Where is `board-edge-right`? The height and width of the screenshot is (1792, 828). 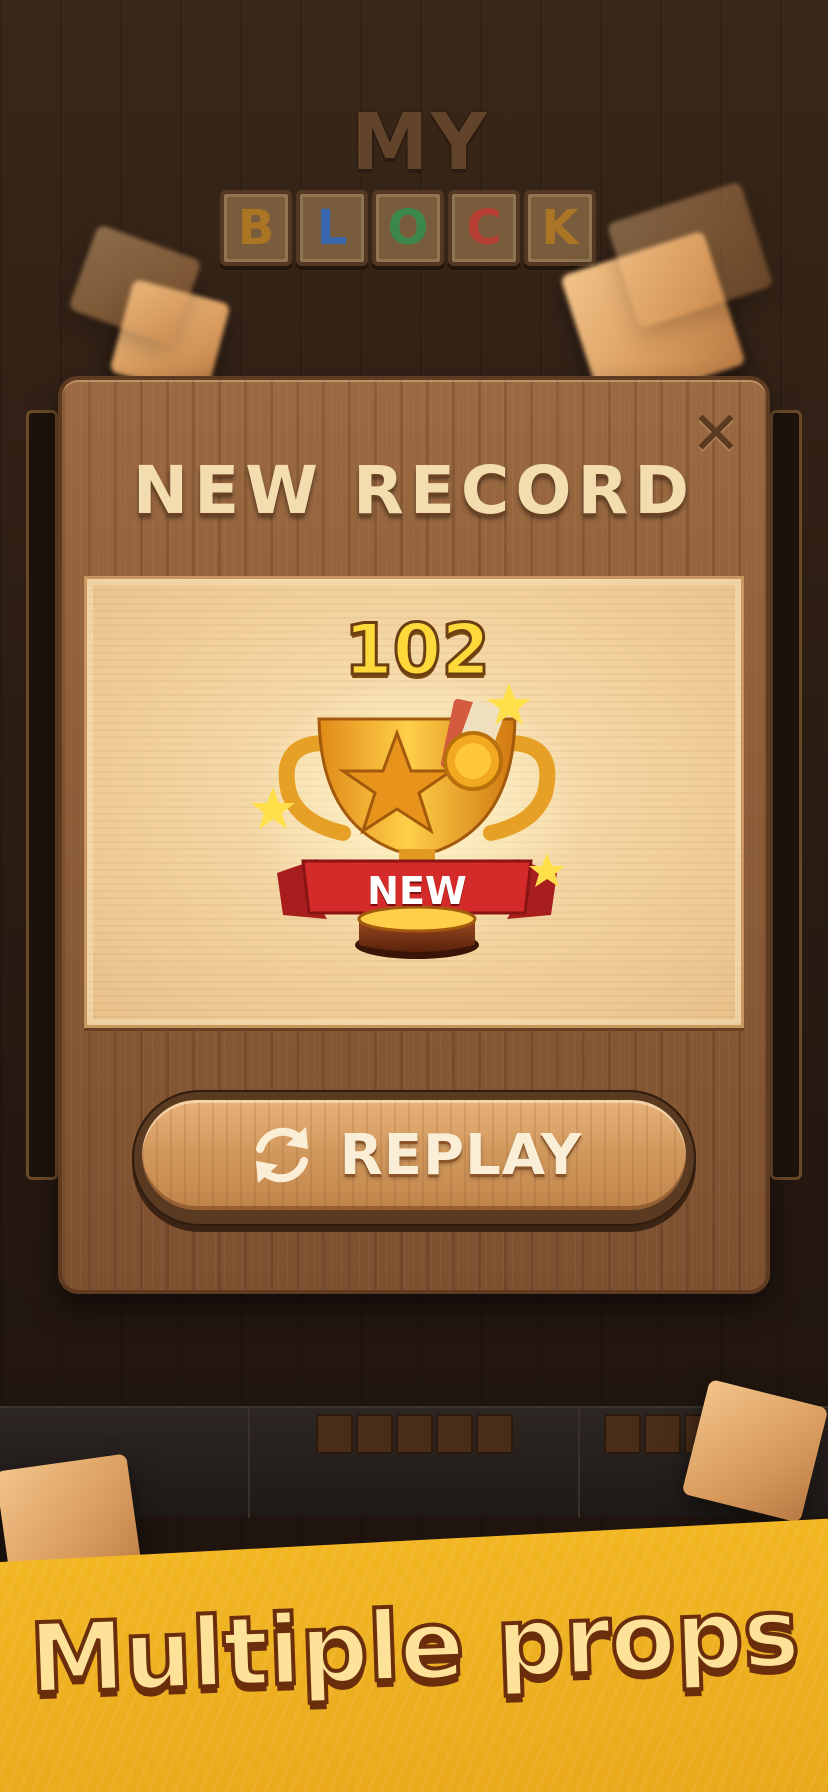 board-edge-right is located at coordinates (786, 795).